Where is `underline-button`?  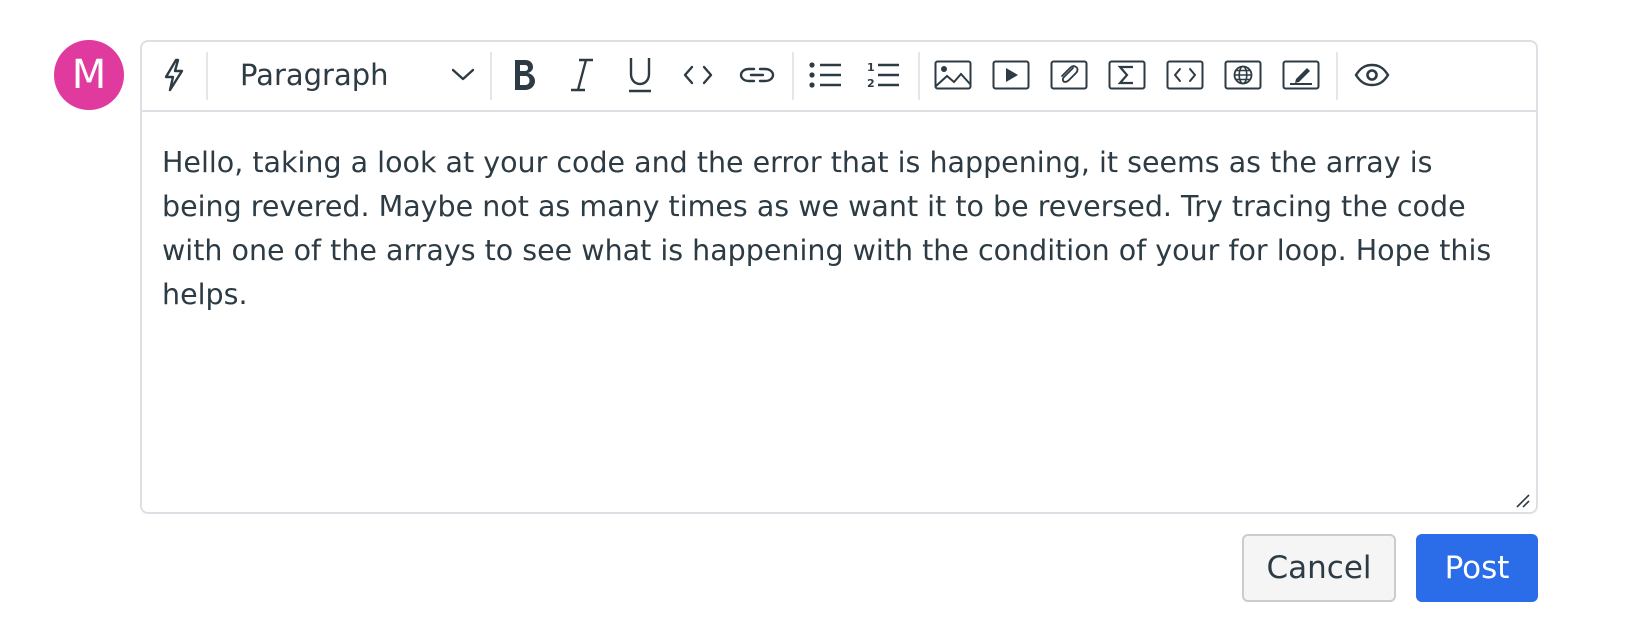
underline-button is located at coordinates (640, 75).